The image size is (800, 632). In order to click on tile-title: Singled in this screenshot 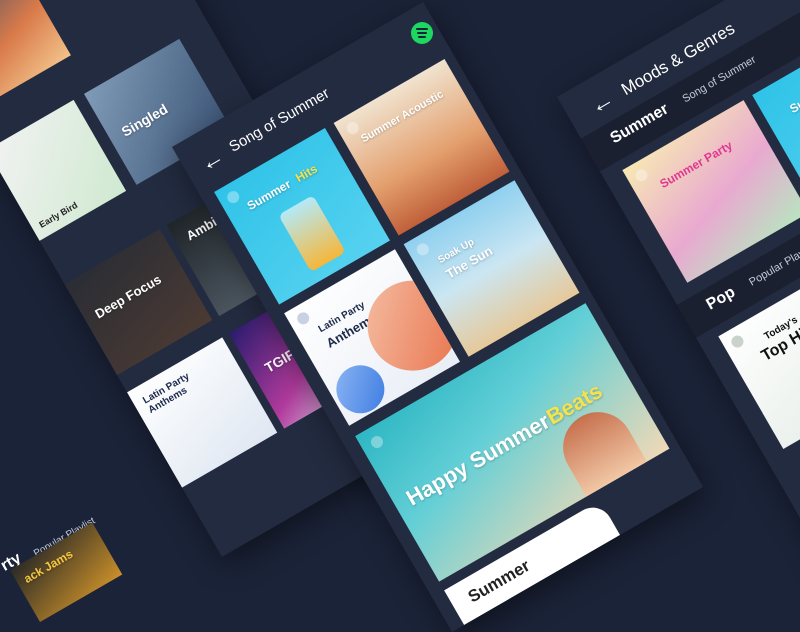, I will do `click(144, 120)`.